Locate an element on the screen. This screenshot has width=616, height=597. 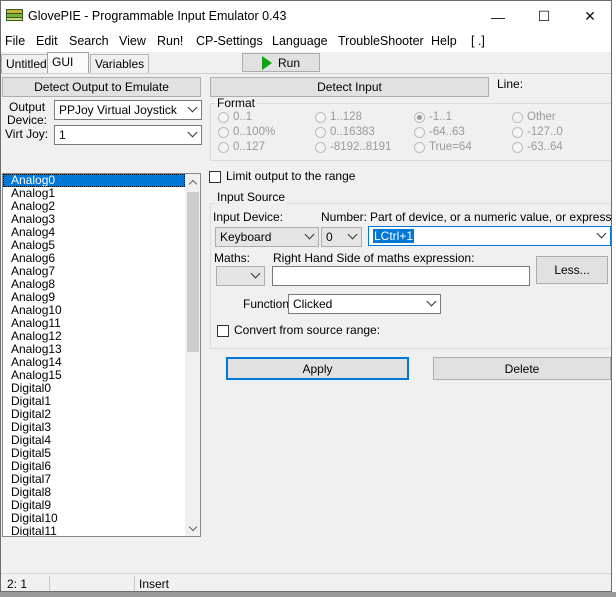
format-option: -127..0 is located at coordinates (537, 132).